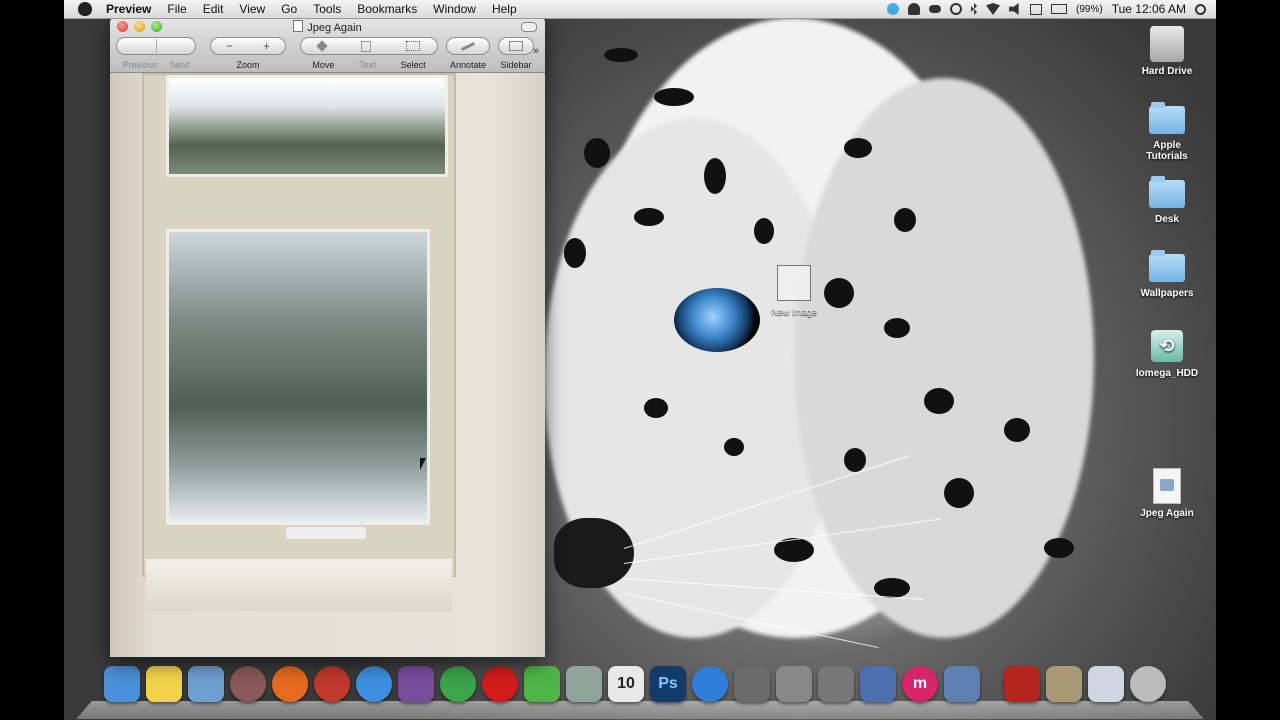 The height and width of the screenshot is (720, 1280). What do you see at coordinates (323, 65) in the screenshot?
I see `move-label: Move` at bounding box center [323, 65].